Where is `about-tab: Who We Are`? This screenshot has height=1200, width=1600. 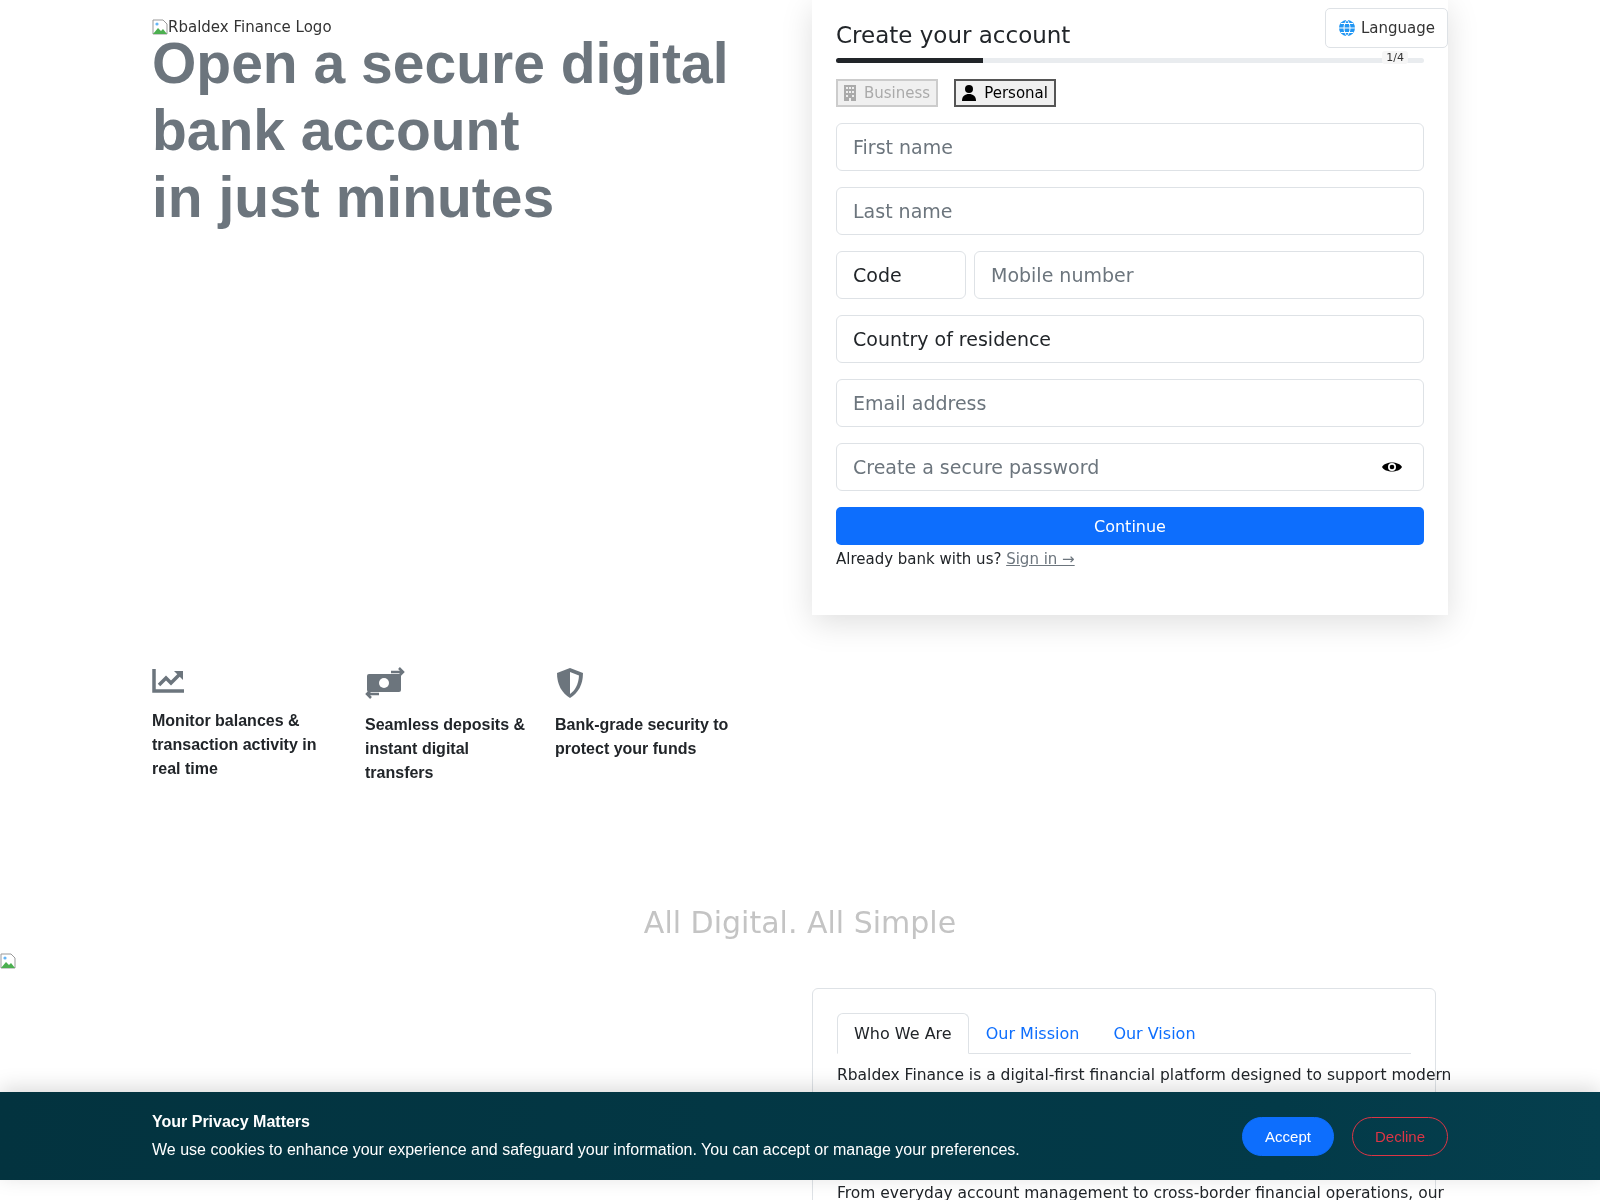
about-tab: Who We Are is located at coordinates (903, 1033).